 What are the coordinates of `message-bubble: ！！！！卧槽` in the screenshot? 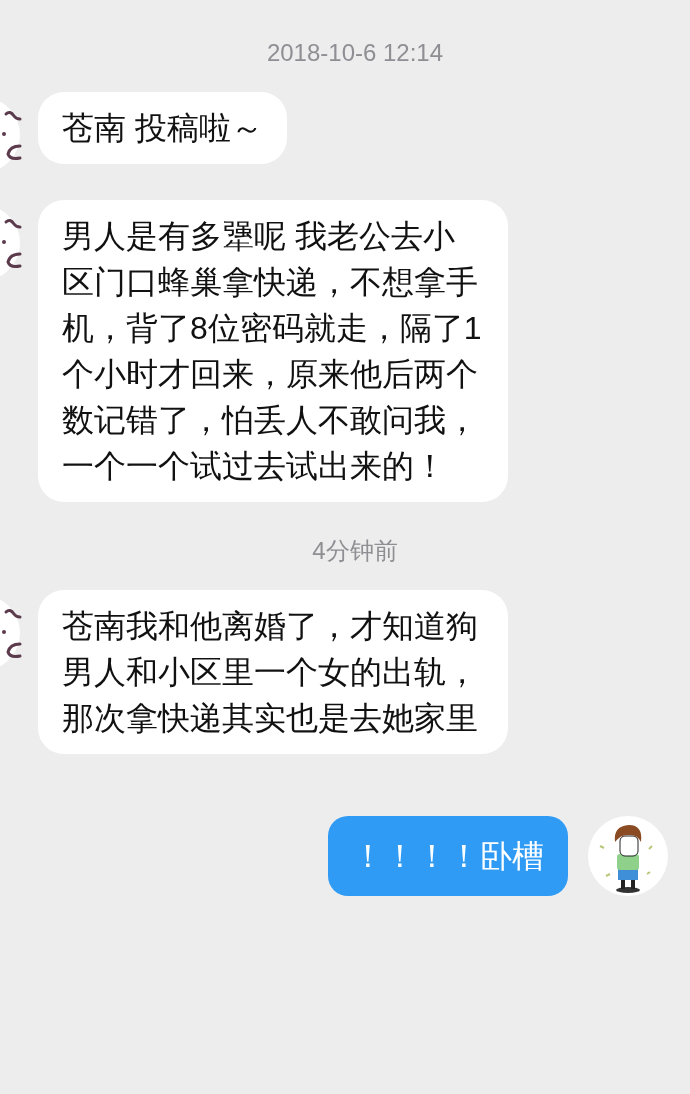 It's located at (448, 856).